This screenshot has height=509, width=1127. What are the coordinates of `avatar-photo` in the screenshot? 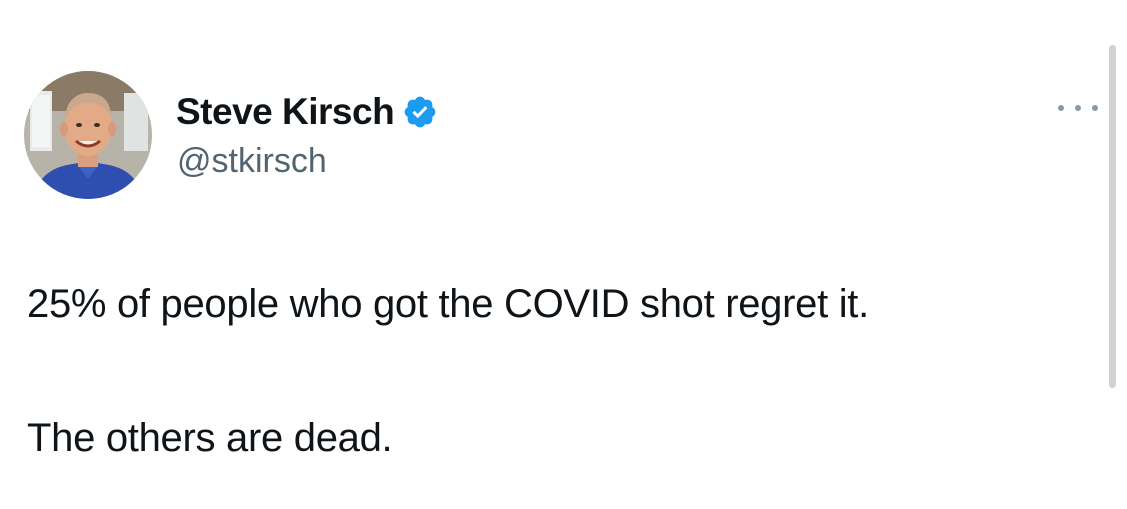 It's located at (88, 135).